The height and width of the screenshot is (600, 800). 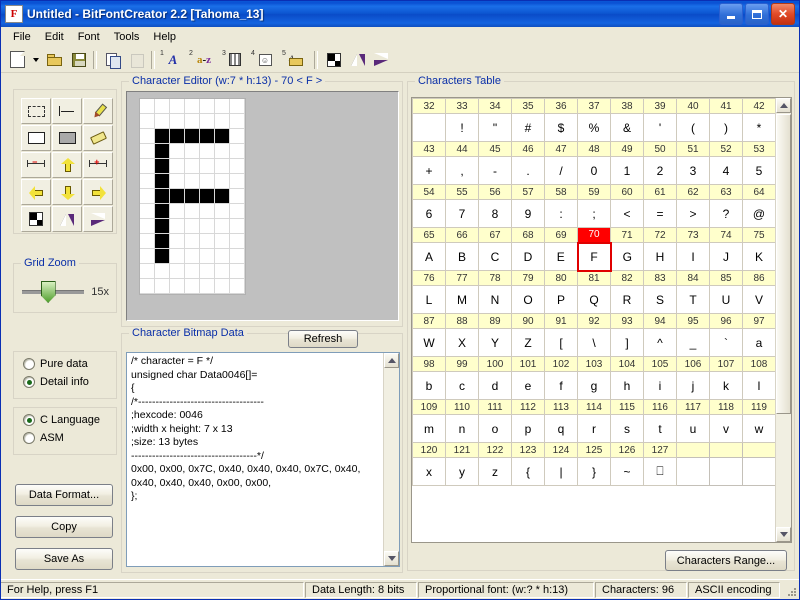 What do you see at coordinates (783, 264) in the screenshot?
I see `scrollbar-thumb` at bounding box center [783, 264].